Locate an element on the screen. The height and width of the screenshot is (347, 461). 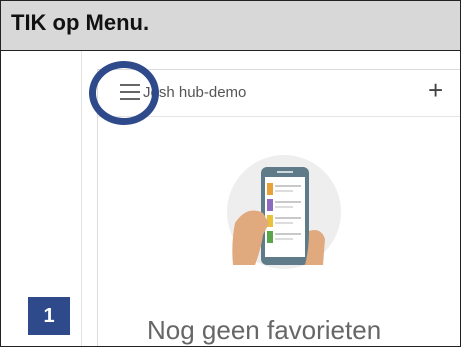
step-number-badge: 1 is located at coordinates (49, 316).